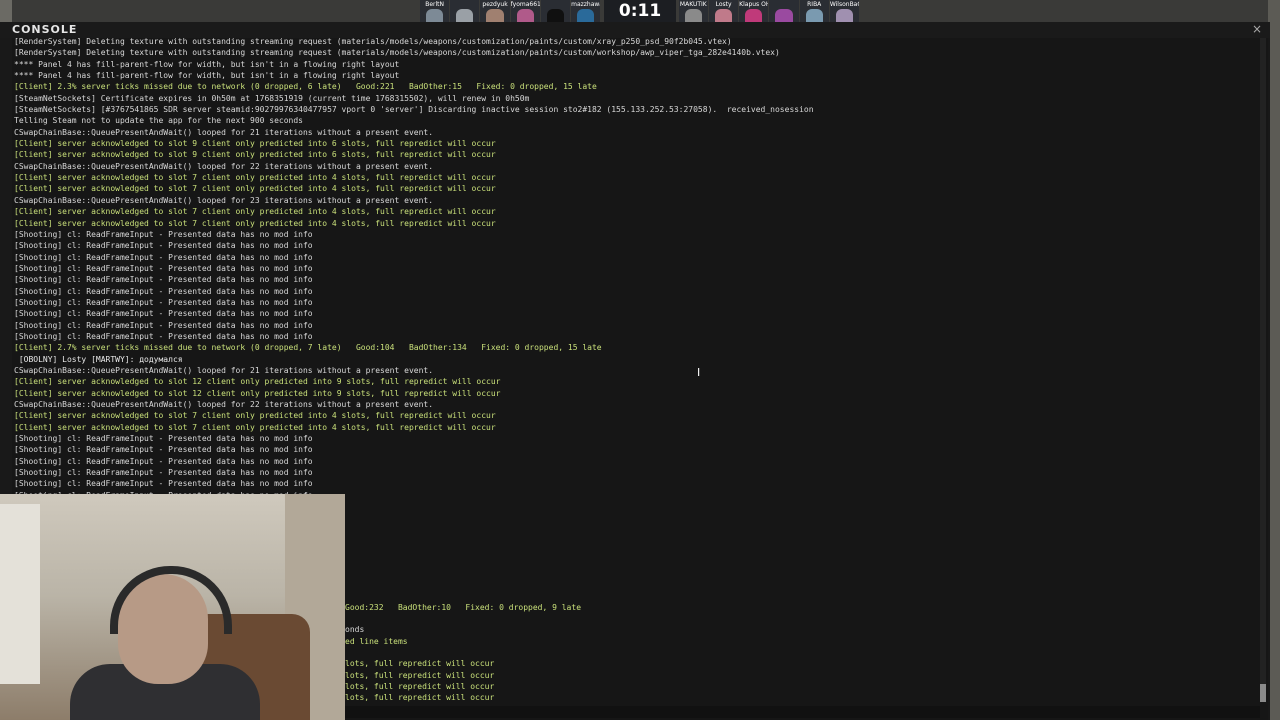 Image resolution: width=1280 pixels, height=720 pixels. I want to click on headset-icon, so click(171, 600).